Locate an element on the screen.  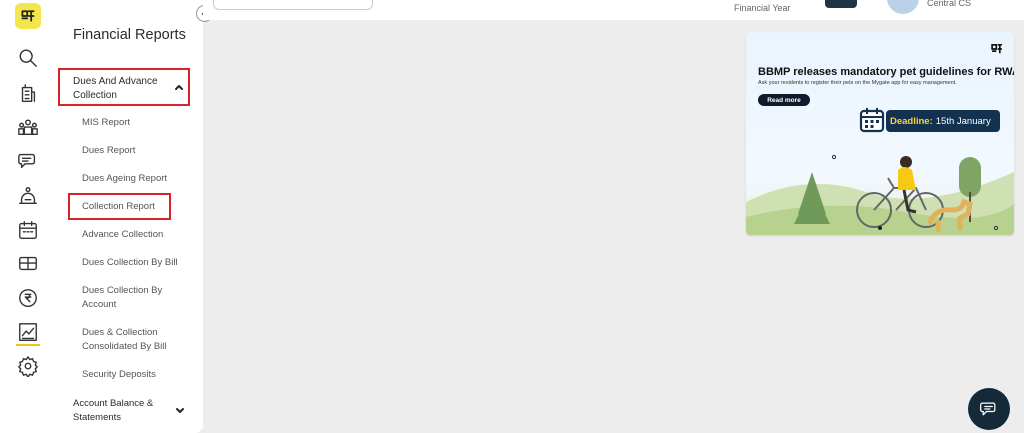
avatar is located at coordinates (903, 7).